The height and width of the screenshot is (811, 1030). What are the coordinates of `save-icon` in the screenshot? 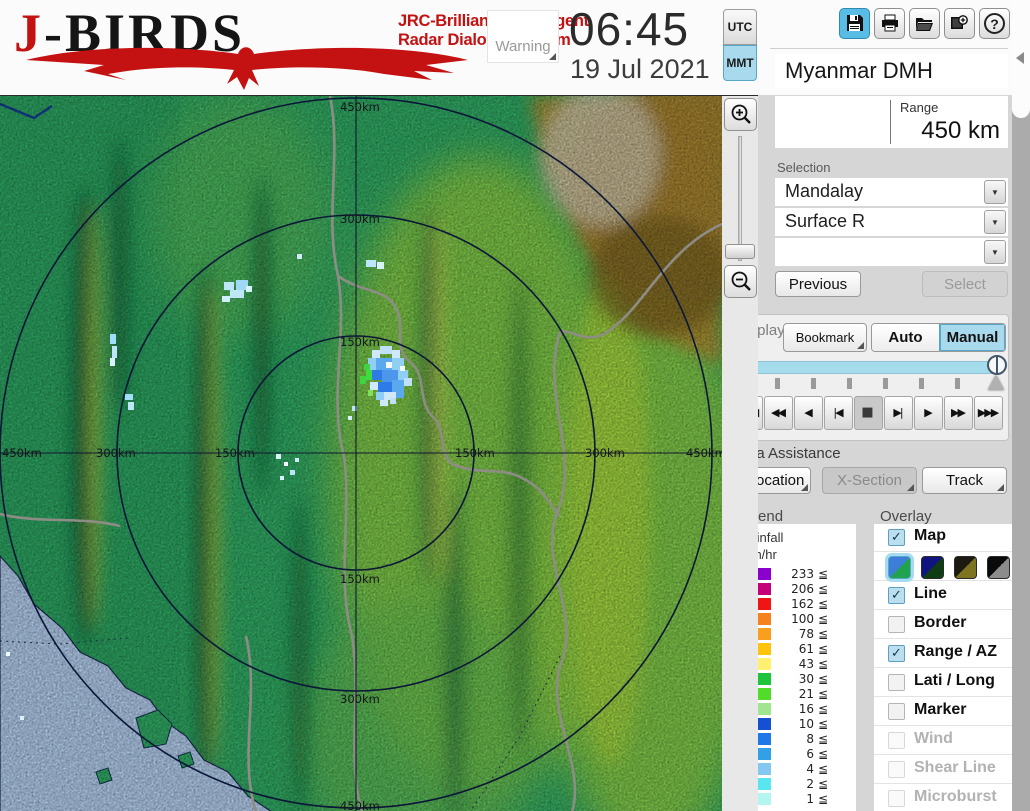 It's located at (854, 23).